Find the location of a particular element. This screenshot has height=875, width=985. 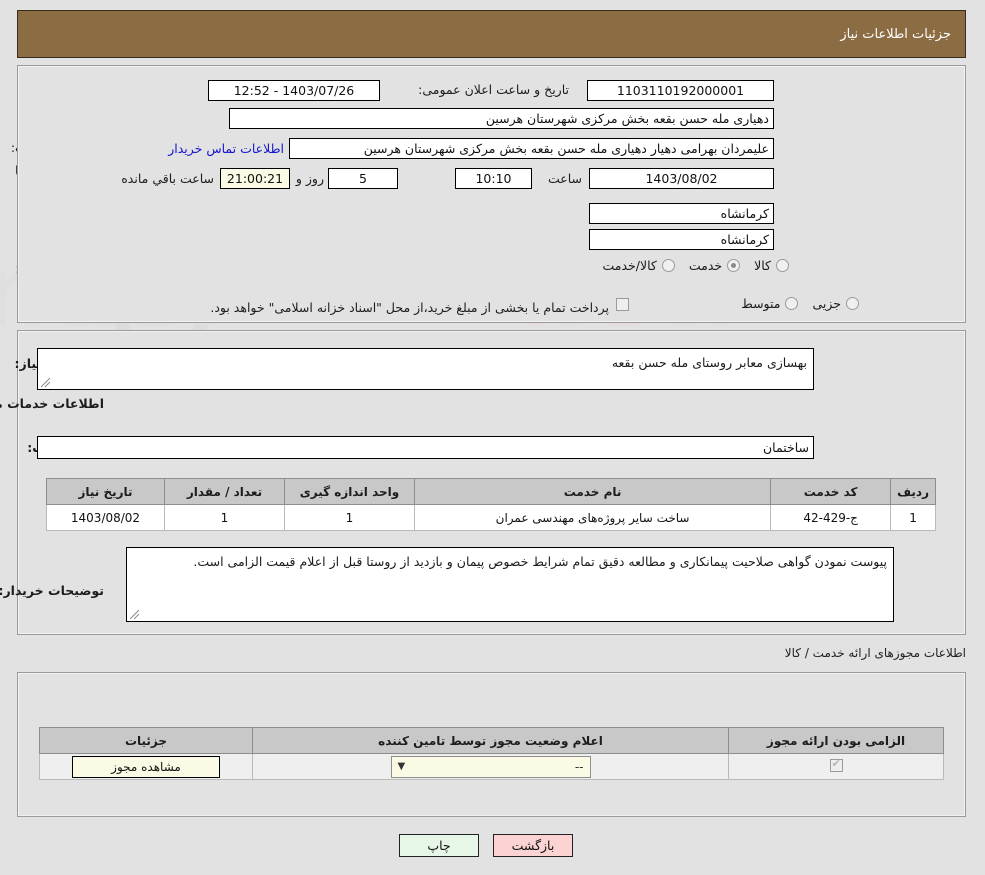

items-th-radif: ردیف is located at coordinates (914, 491).